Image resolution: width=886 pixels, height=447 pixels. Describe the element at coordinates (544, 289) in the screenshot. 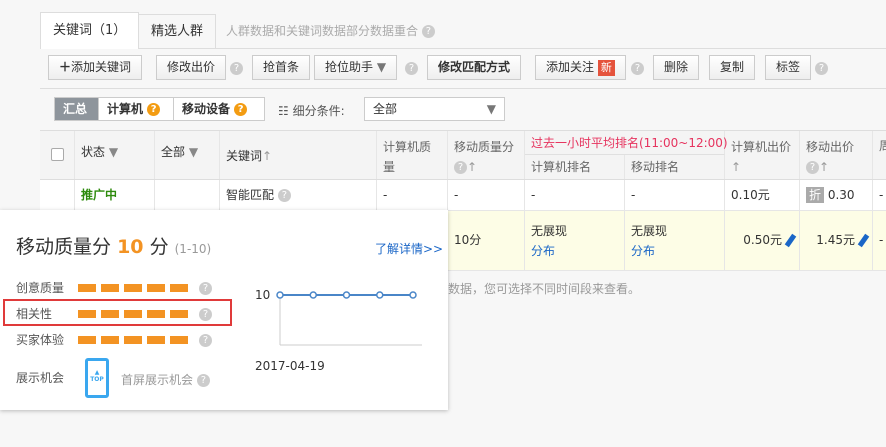

I see `empty-note: 数据，您可选择不同时间段来查看。` at that location.